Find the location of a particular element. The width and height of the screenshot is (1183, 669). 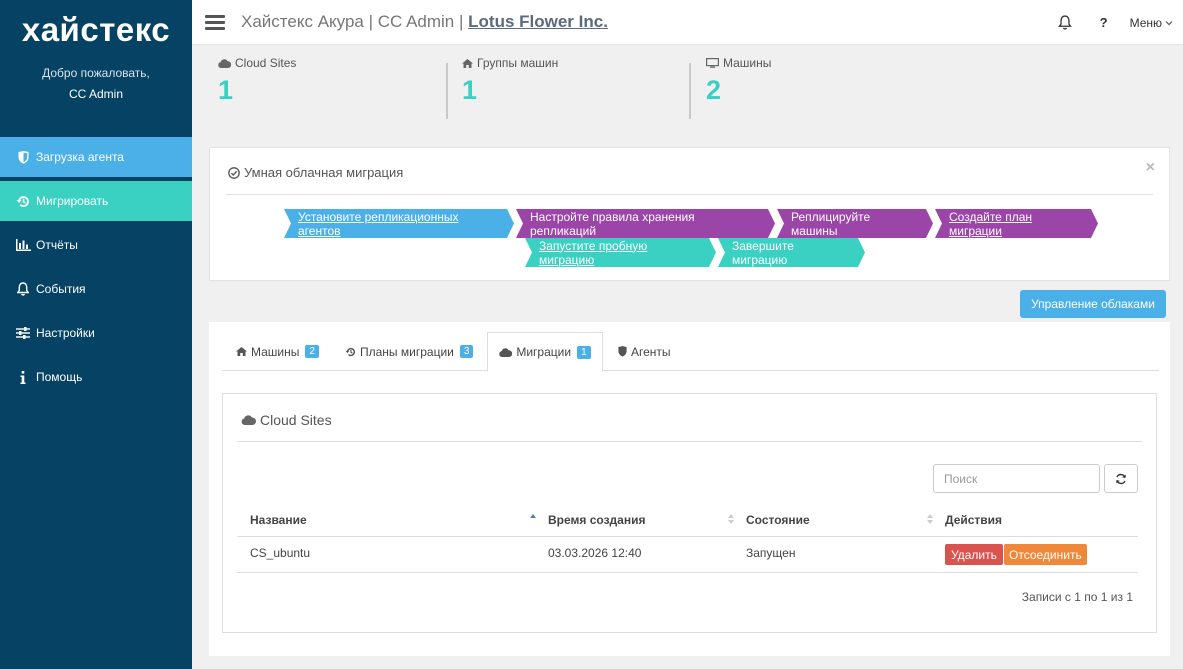

disconnect-button: Отсоединить is located at coordinates (1045, 554).